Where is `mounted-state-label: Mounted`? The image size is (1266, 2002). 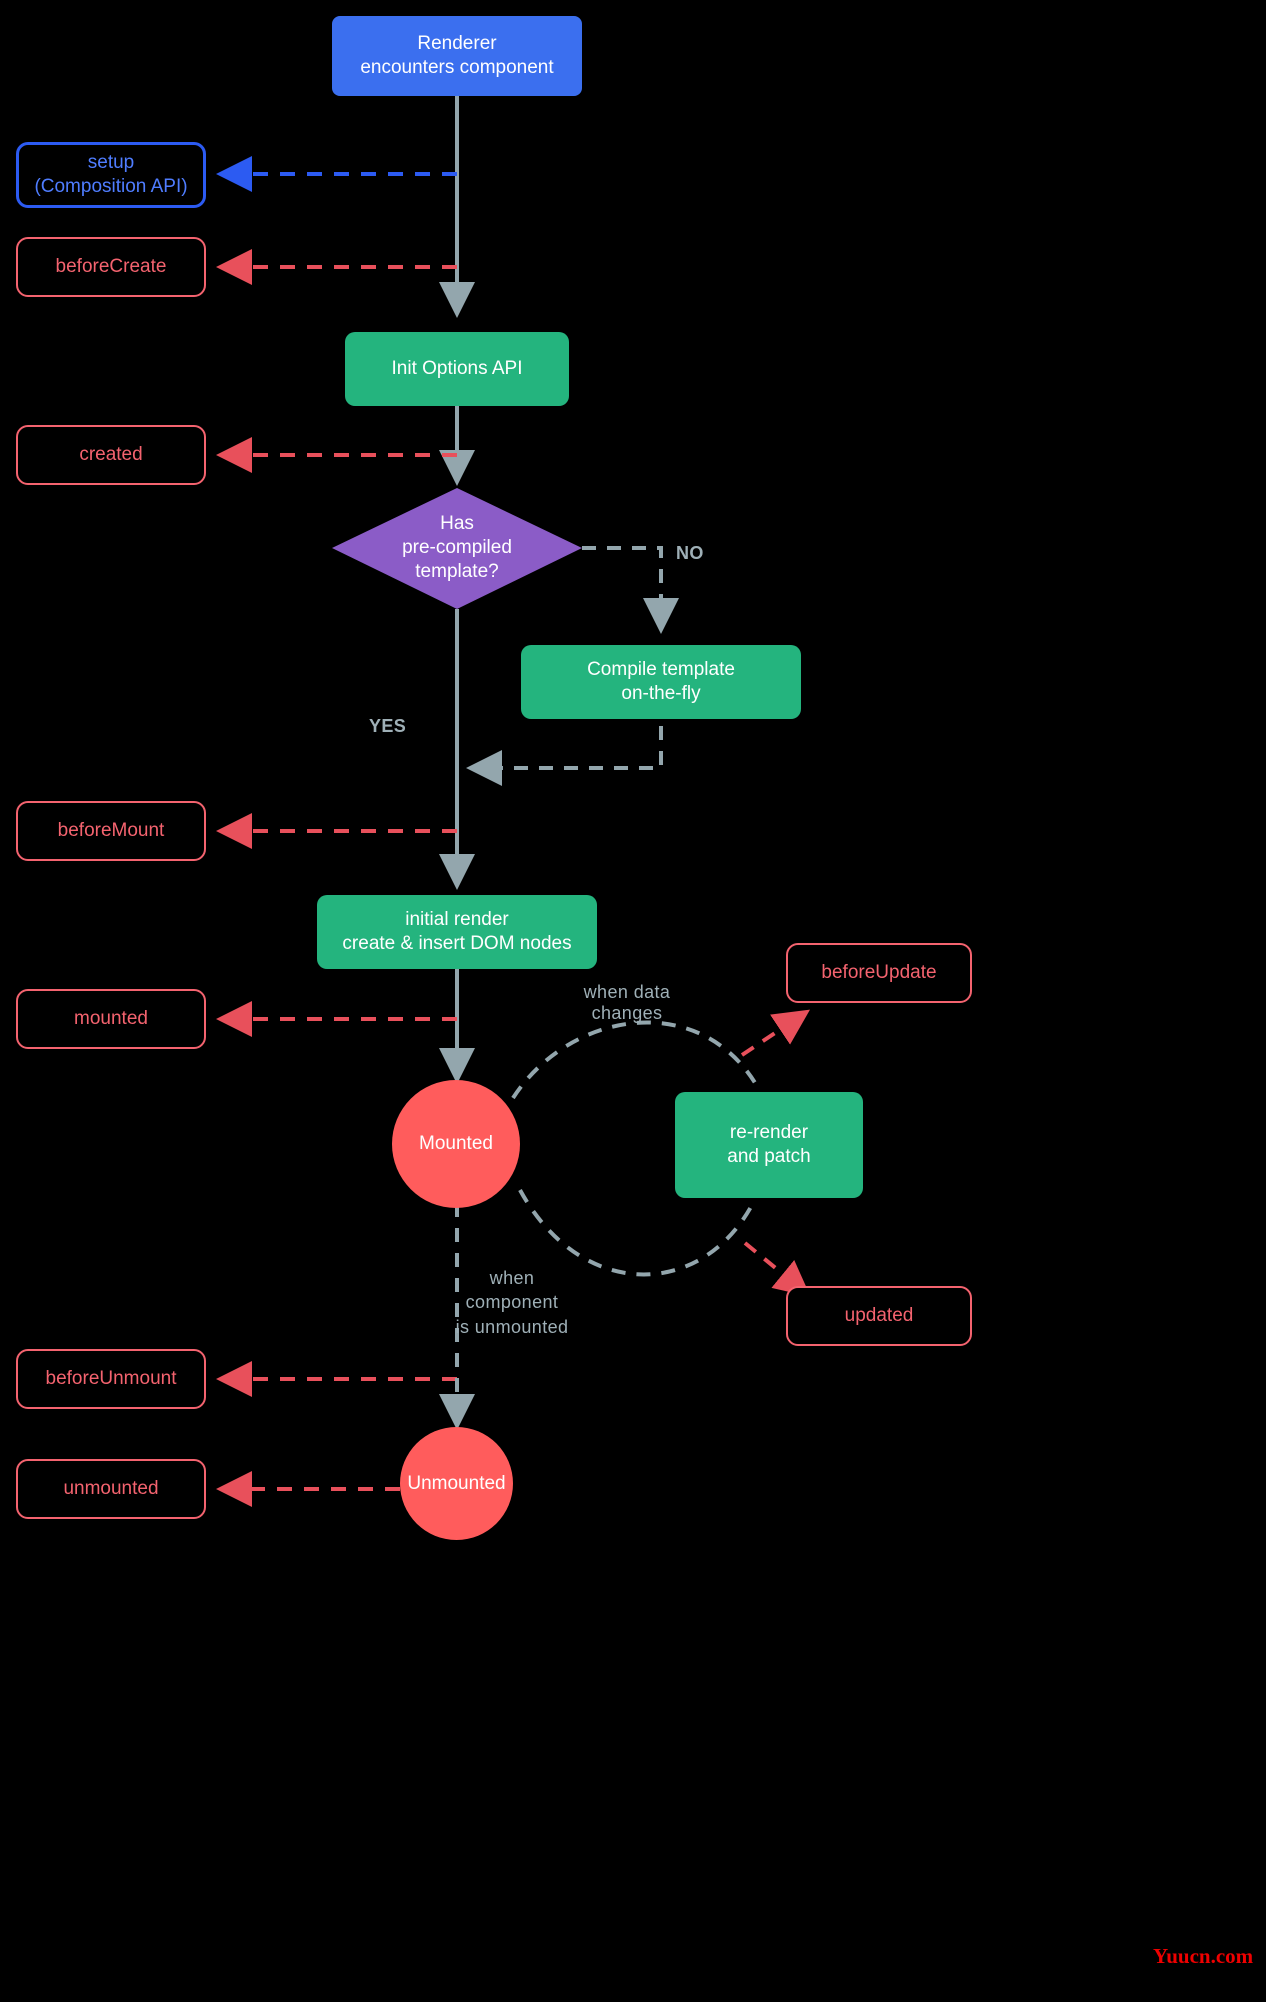 mounted-state-label: Mounted is located at coordinates (456, 1144).